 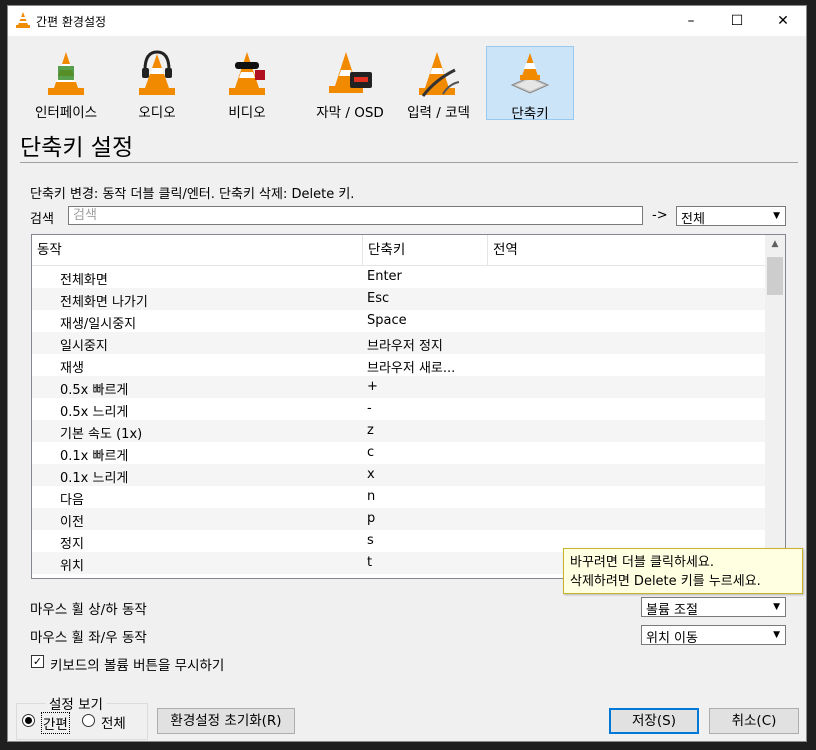 What do you see at coordinates (737, 21) in the screenshot?
I see `maximize-button: ☐` at bounding box center [737, 21].